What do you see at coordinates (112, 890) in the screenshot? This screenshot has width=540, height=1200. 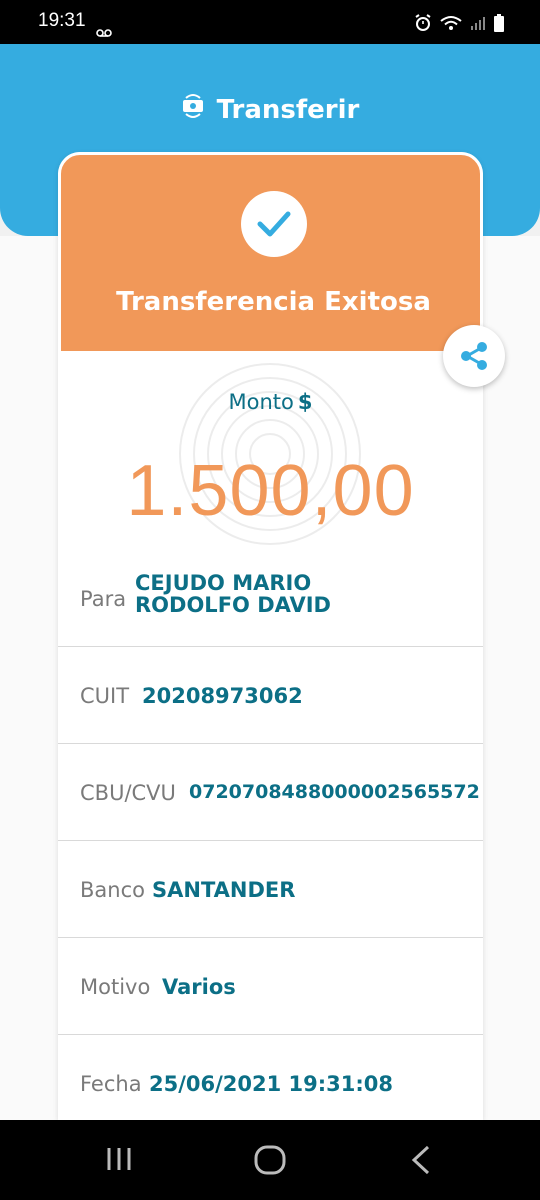 I see `detail-label: Banco` at bounding box center [112, 890].